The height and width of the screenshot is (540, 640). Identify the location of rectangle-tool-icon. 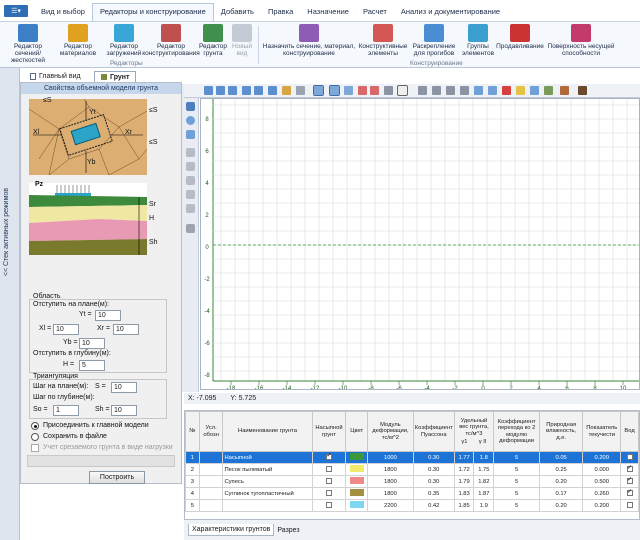
(190, 134).